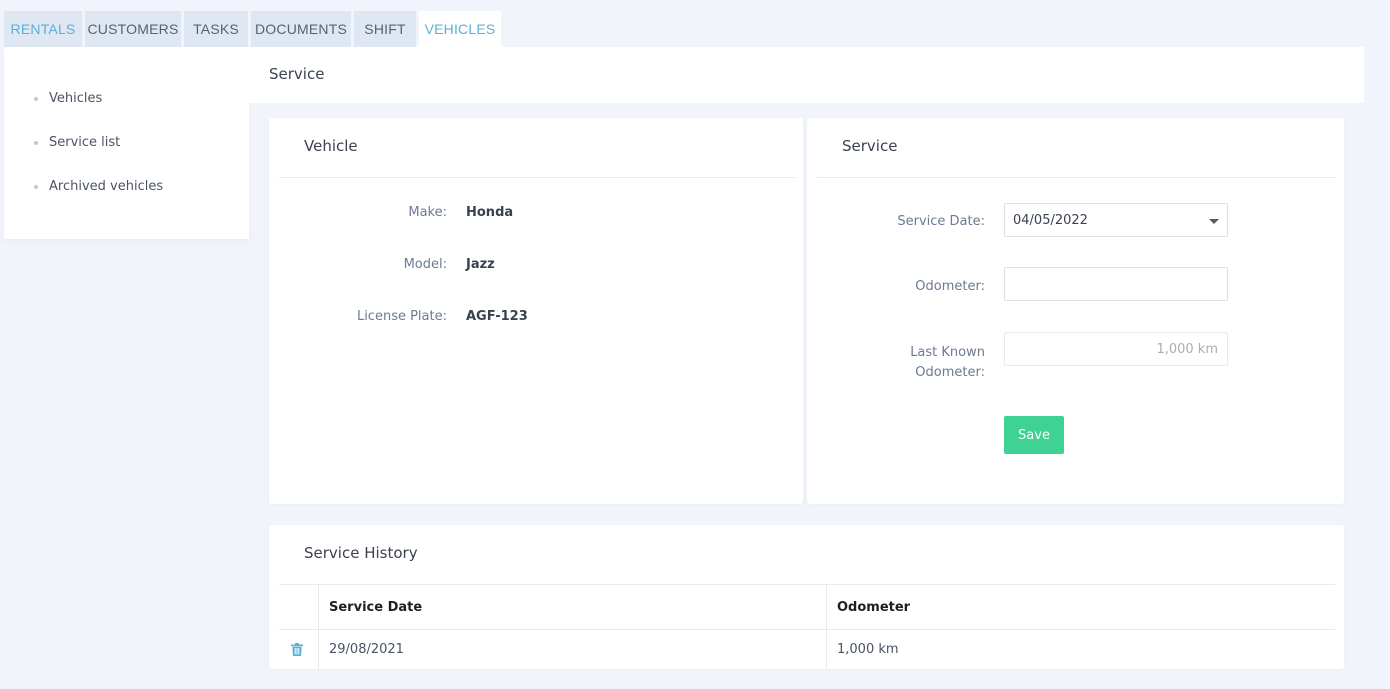 Image resolution: width=1390 pixels, height=689 pixels. I want to click on sidebar-item-service-list: Service list, so click(77, 142).